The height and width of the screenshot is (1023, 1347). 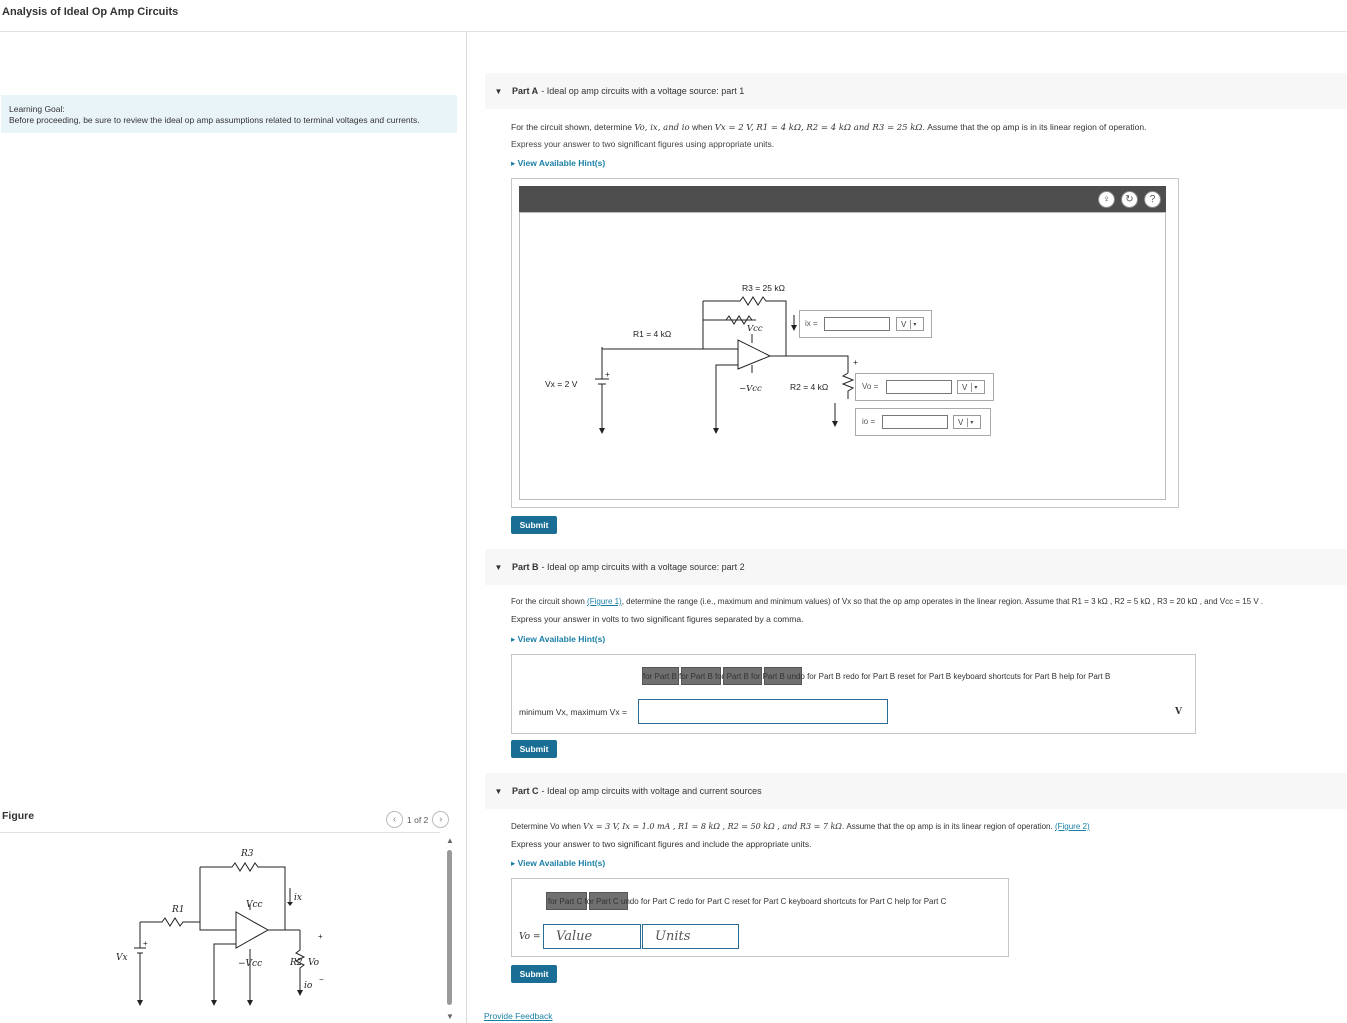 I want to click on part-b-label: Part B, so click(x=525, y=567).